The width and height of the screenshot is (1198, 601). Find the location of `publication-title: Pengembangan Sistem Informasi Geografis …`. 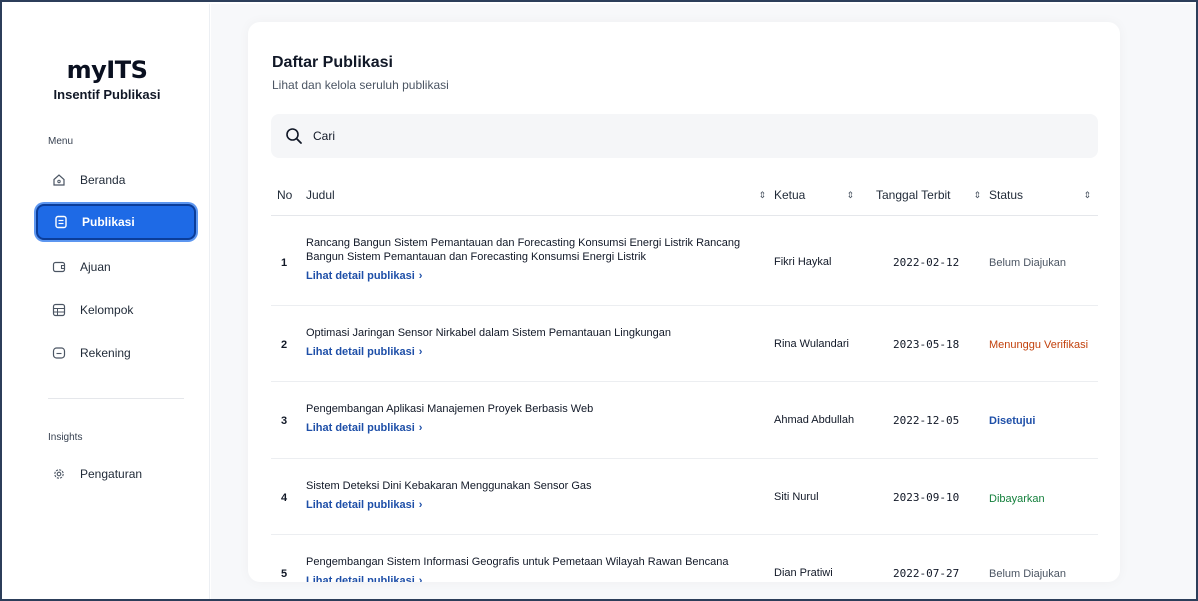

publication-title: Pengembangan Sistem Informasi Geografis … is located at coordinates (517, 562).